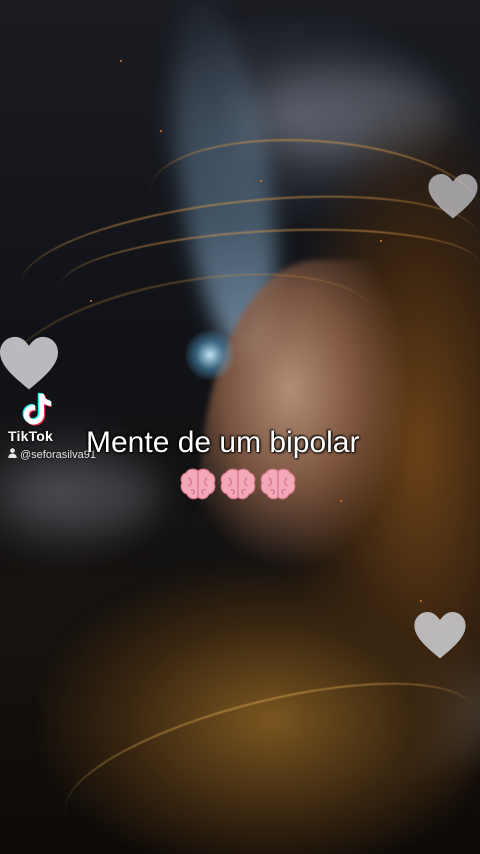 The height and width of the screenshot is (854, 480). I want to click on caption-emojis, so click(238, 485).